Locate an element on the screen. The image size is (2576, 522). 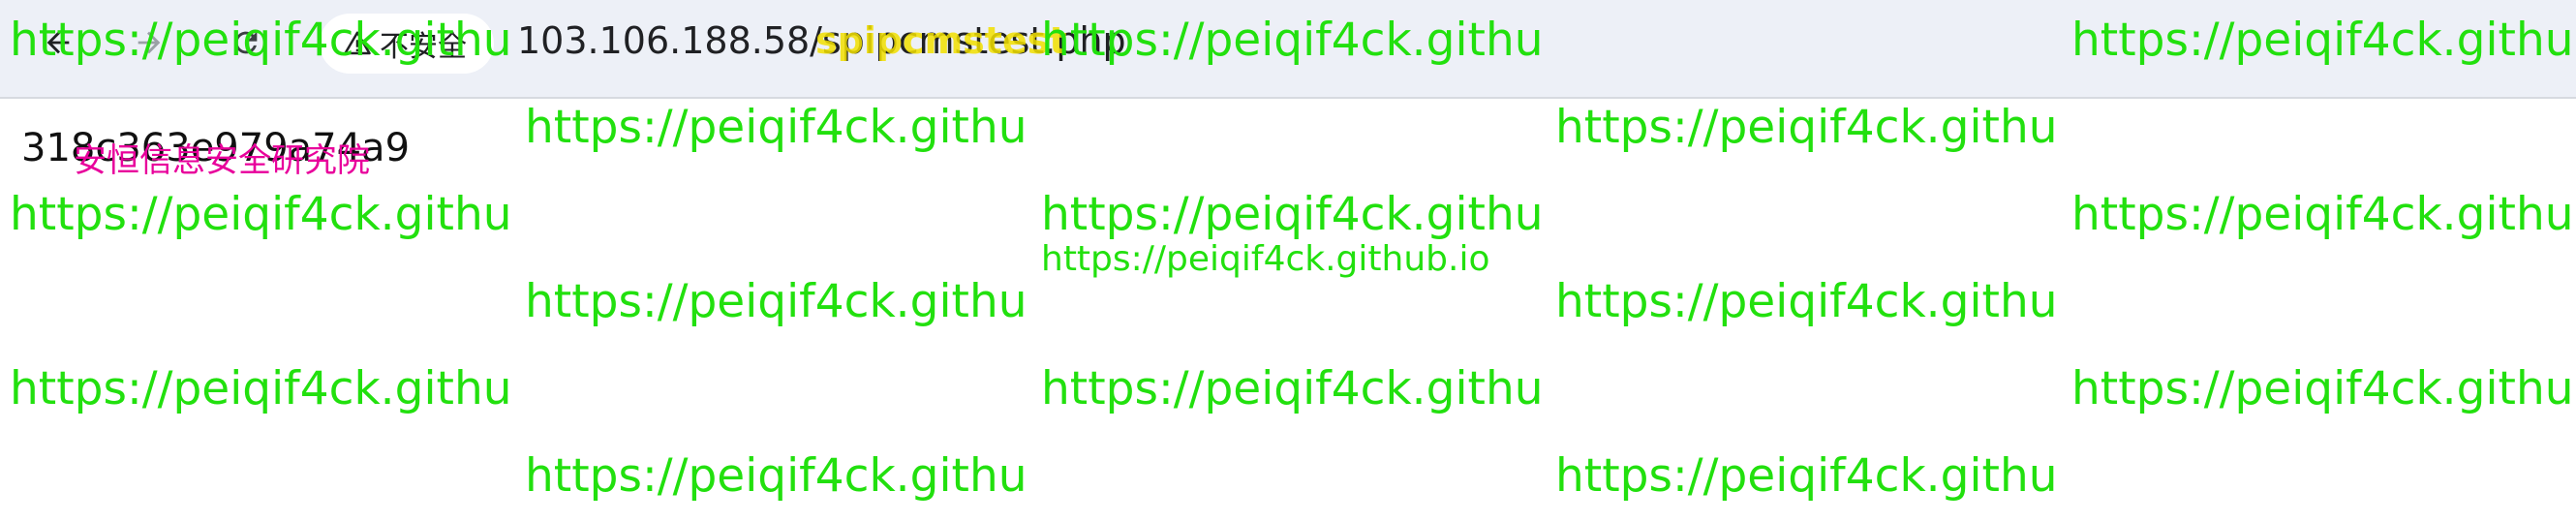
url-overlay-text: spipcmstest is located at coordinates (941, 40).